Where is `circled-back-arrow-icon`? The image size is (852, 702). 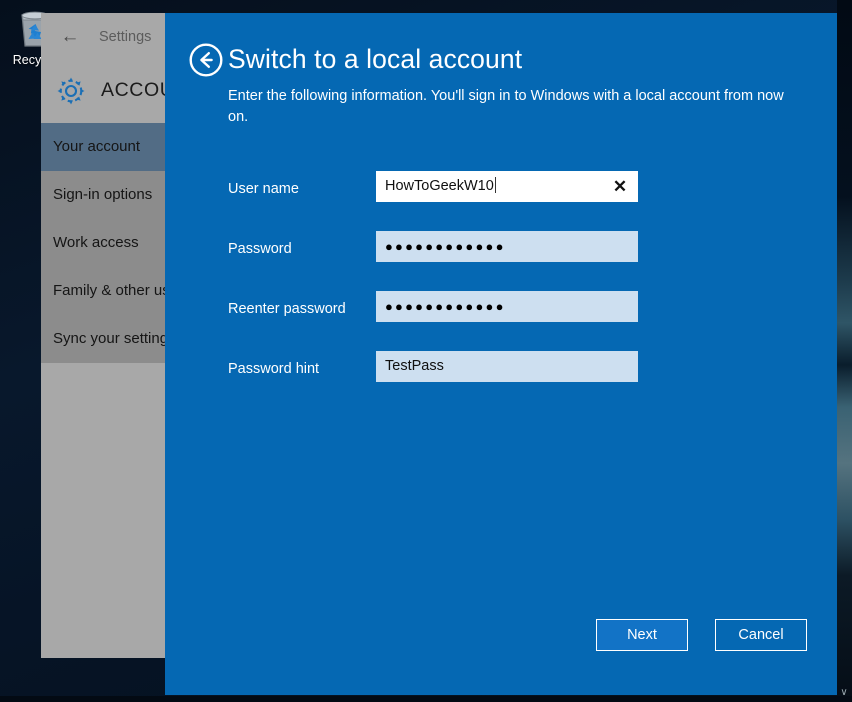
circled-back-arrow-icon is located at coordinates (206, 60).